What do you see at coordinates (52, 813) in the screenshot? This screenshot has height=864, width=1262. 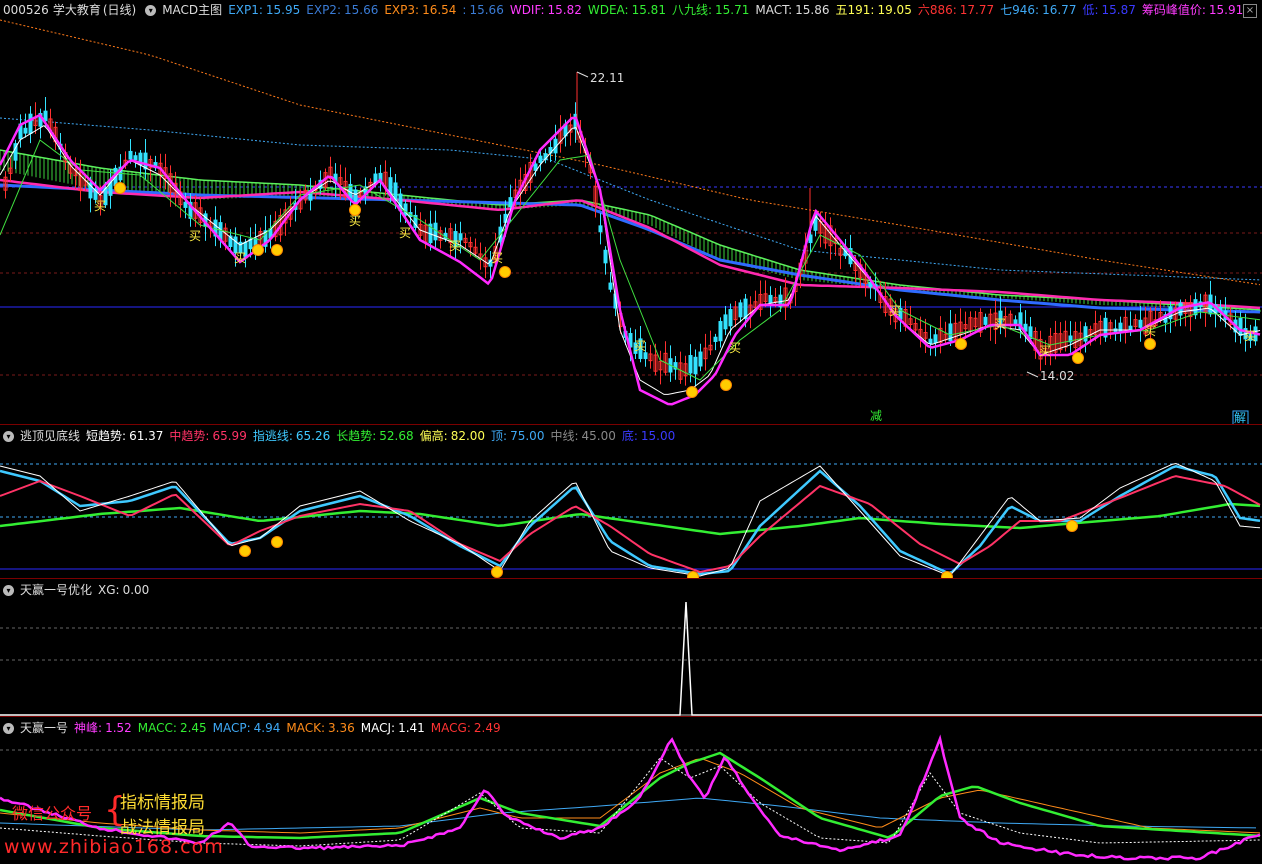 I see `watermark-left: 微信公众号` at bounding box center [52, 813].